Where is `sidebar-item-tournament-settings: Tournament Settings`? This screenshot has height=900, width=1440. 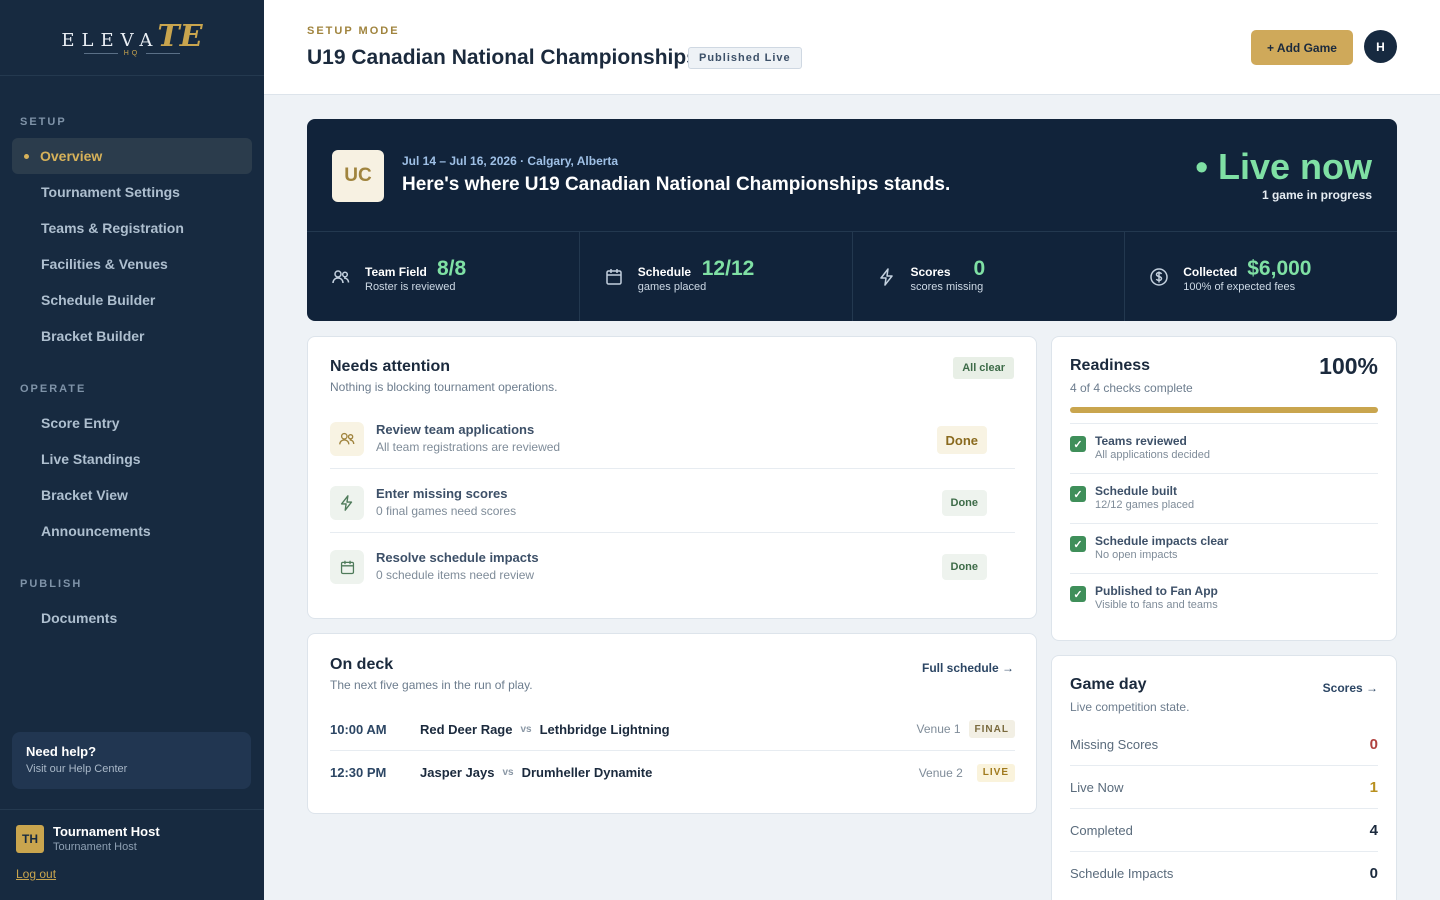
sidebar-item-tournament-settings: Tournament Settings is located at coordinates (132, 192).